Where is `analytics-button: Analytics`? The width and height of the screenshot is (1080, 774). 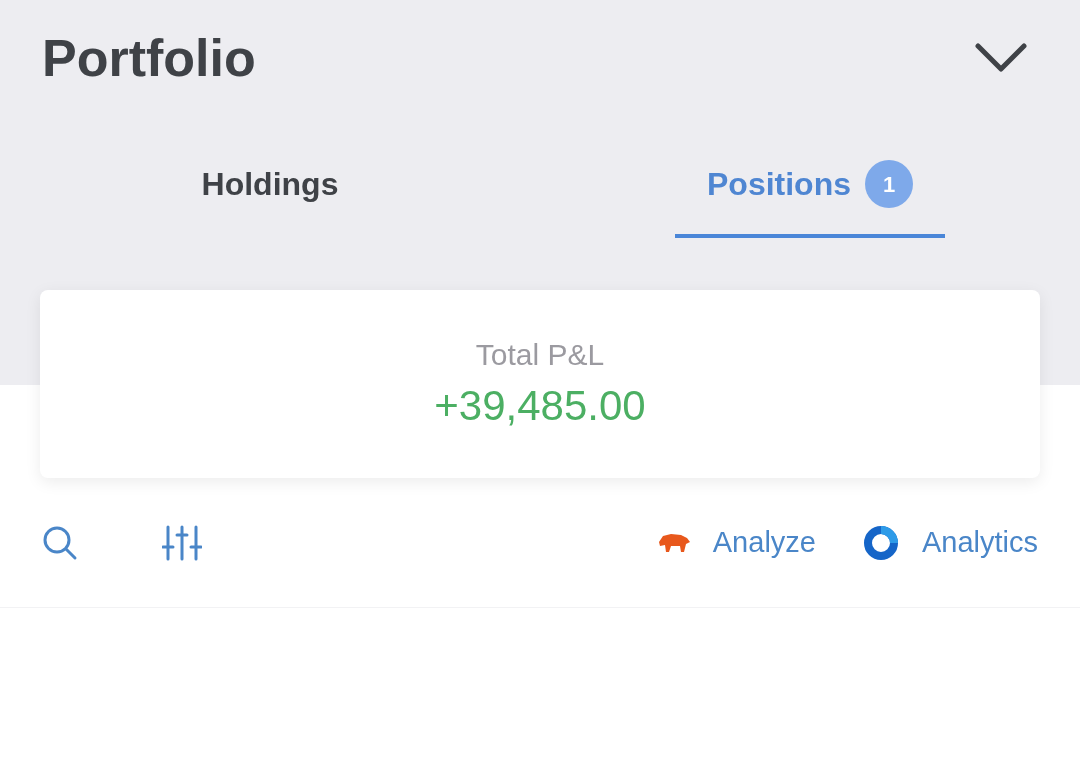
analytics-button: Analytics is located at coordinates (949, 542).